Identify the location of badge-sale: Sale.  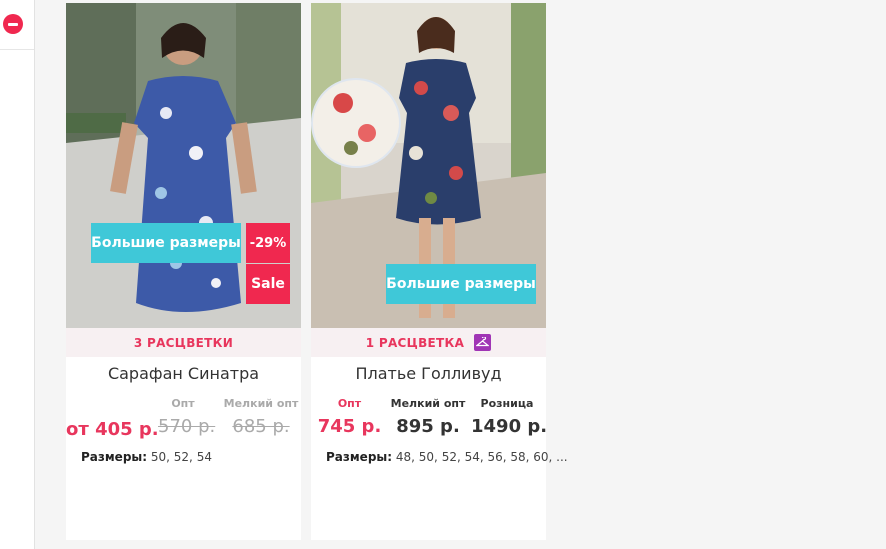
(268, 284).